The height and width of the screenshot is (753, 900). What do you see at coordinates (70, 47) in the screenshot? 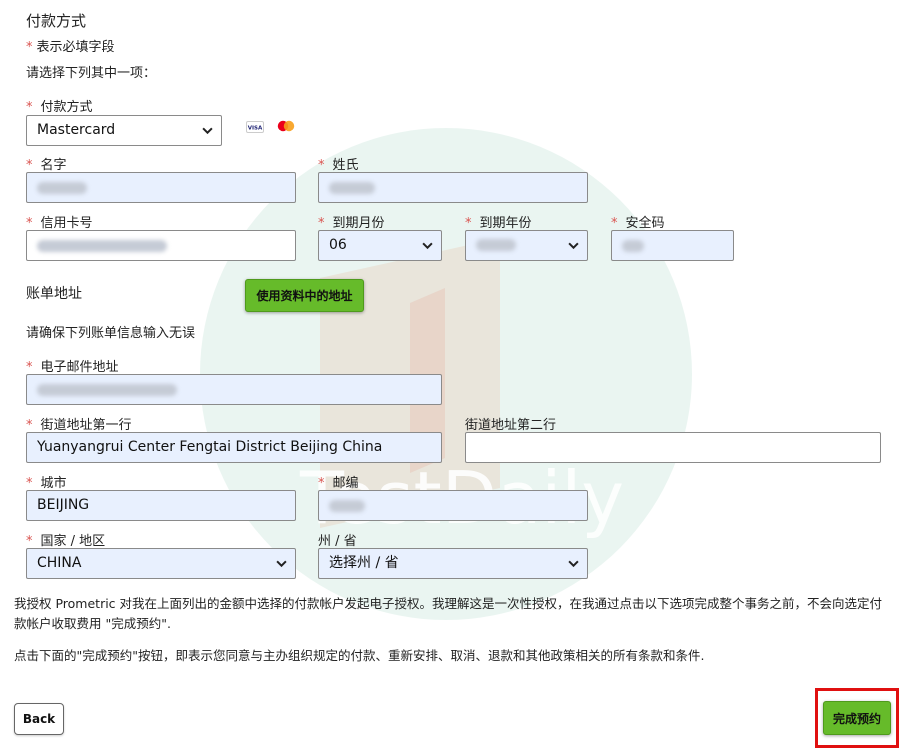
I see `required-legend: * 表示必填字段` at bounding box center [70, 47].